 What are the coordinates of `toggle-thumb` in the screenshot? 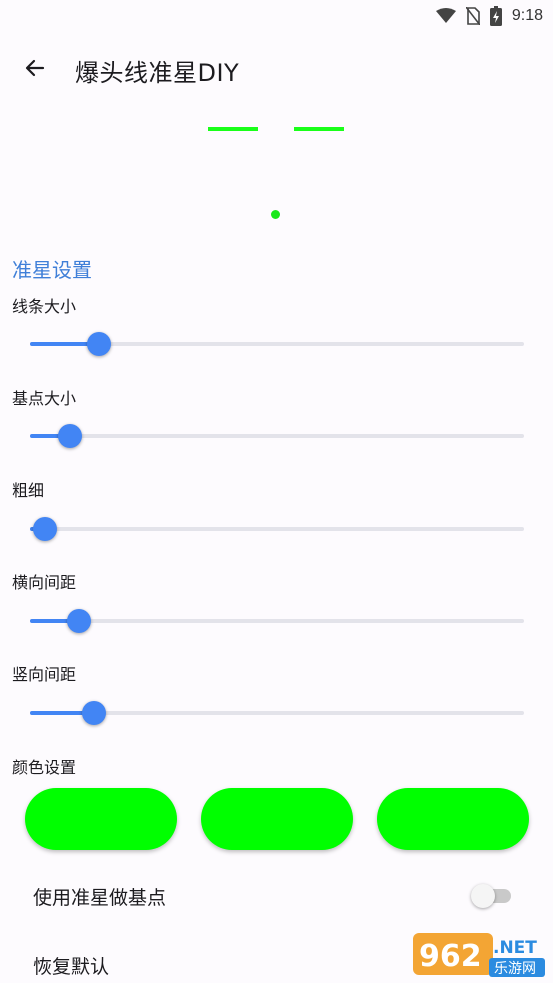 It's located at (483, 896).